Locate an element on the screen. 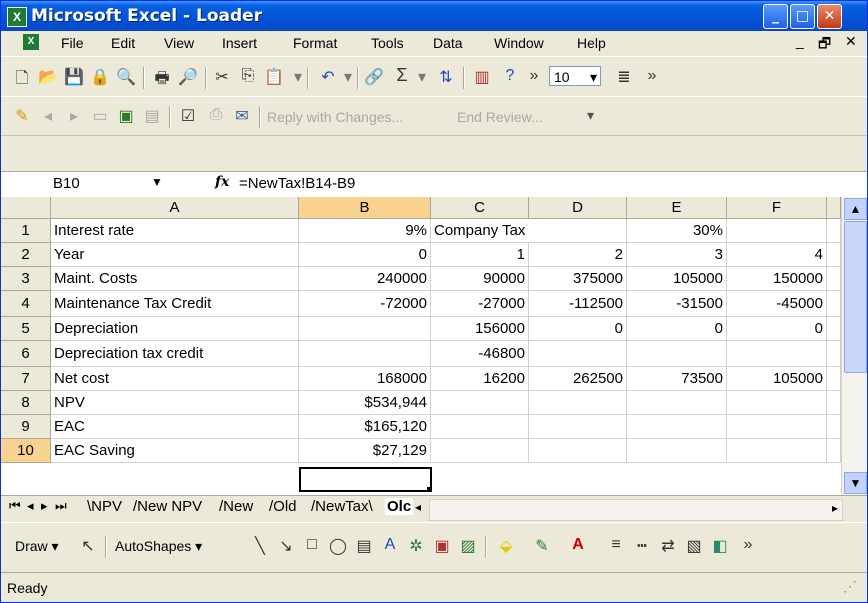  cell-a4: Maintenance Tax Credit is located at coordinates (175, 304).